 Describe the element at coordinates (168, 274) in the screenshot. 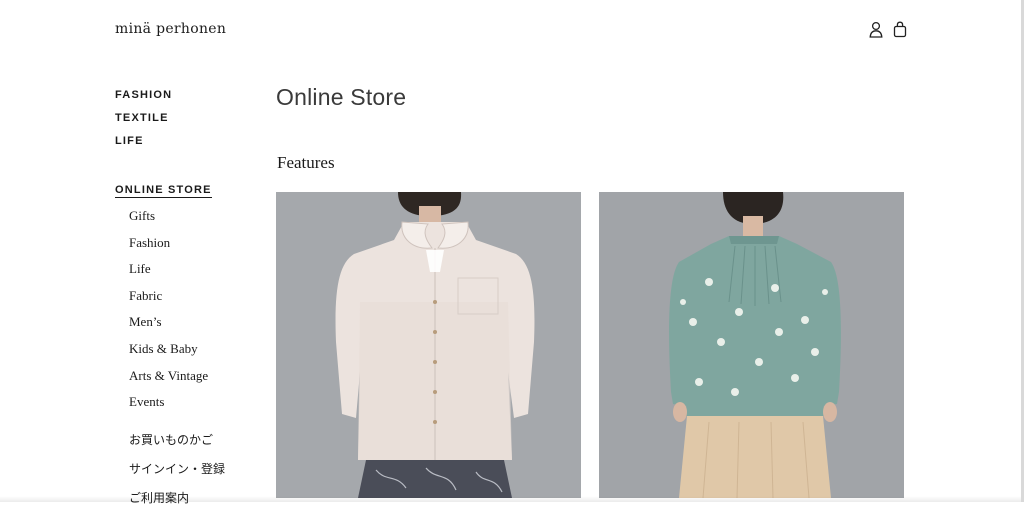

I see `subnav-item-life: Life` at that location.